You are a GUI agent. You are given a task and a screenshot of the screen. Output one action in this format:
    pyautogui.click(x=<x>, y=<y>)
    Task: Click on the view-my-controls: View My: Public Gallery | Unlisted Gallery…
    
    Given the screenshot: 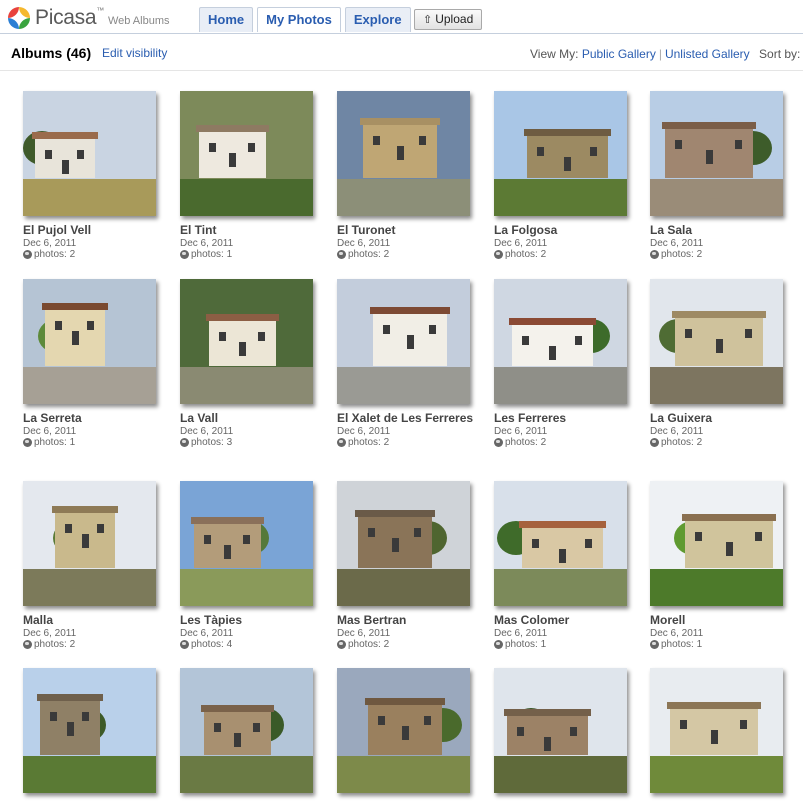 What is the action you would take?
    pyautogui.click(x=665, y=54)
    